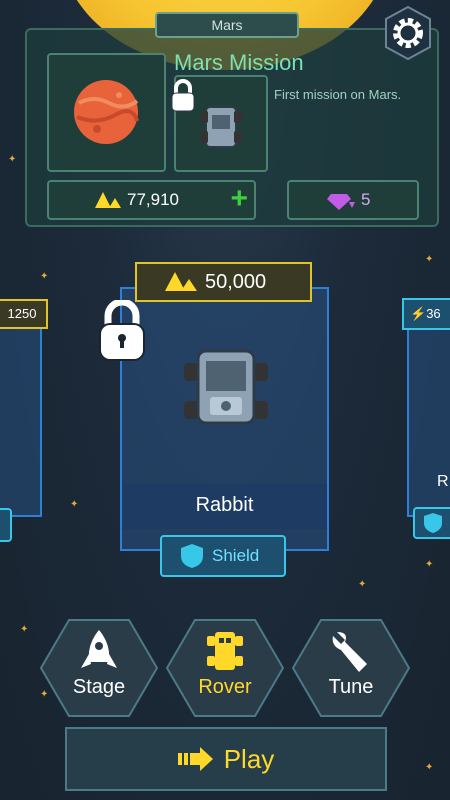  I want to click on nav-rover-button: Rover, so click(225, 668).